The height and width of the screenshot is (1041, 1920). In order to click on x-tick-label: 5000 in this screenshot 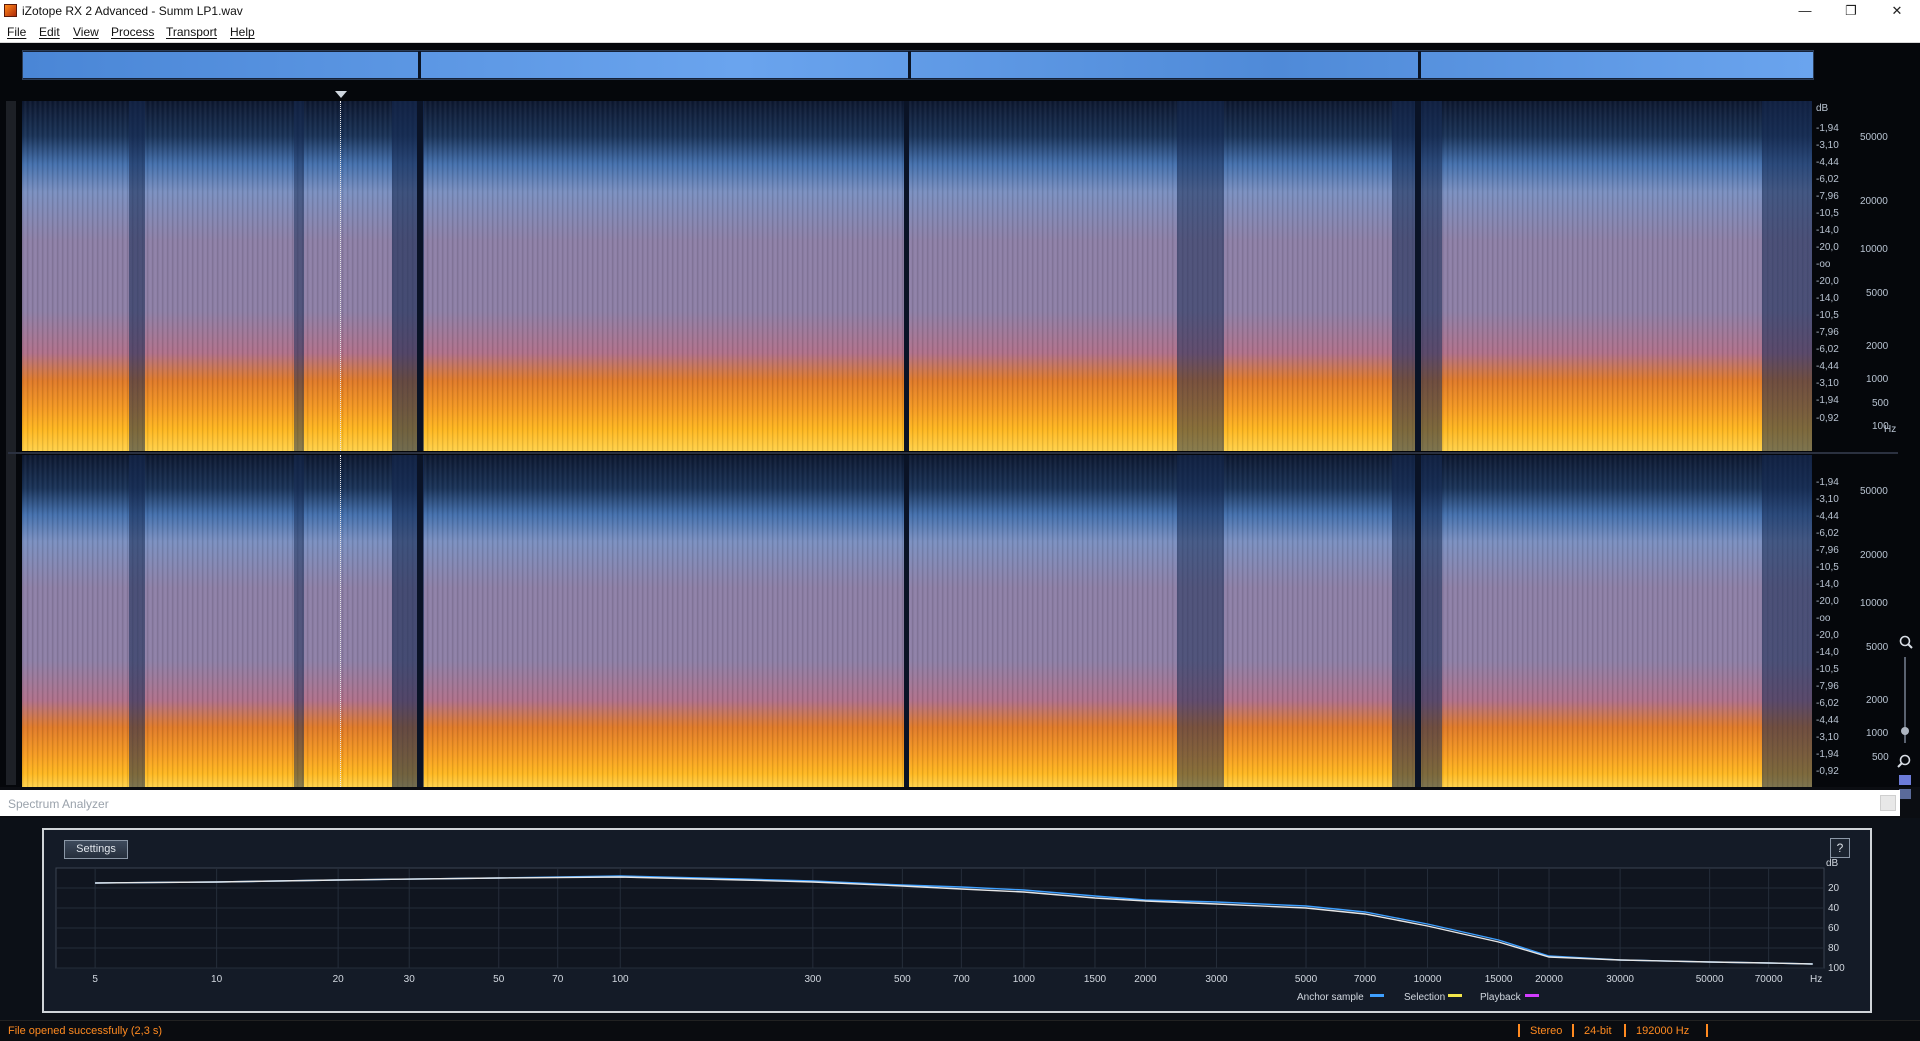, I will do `click(1306, 979)`.